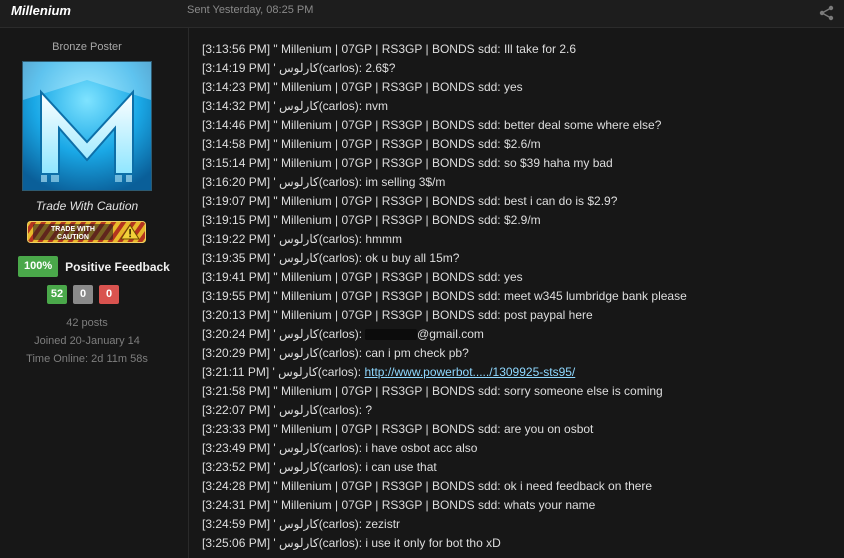  I want to click on message-timestamp: [3:19:41 PM], so click(236, 277).